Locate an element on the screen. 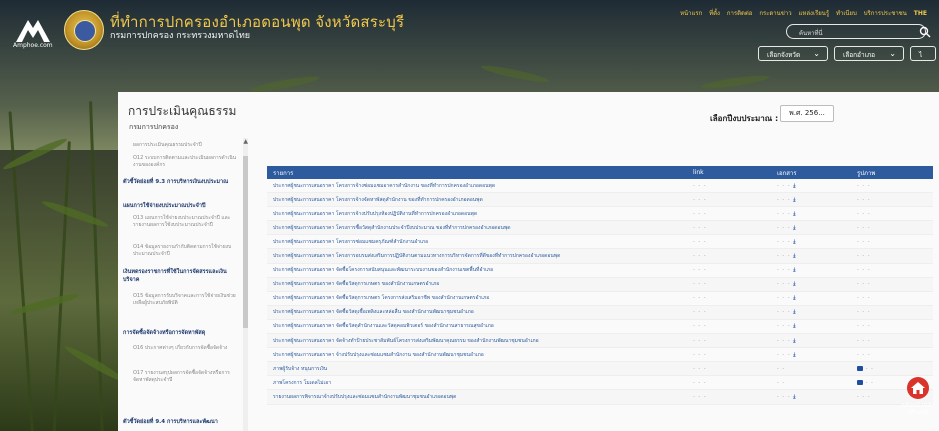 This screenshot has height=431, width=939. logo-text: Amphoe.com is located at coordinates (33, 45).